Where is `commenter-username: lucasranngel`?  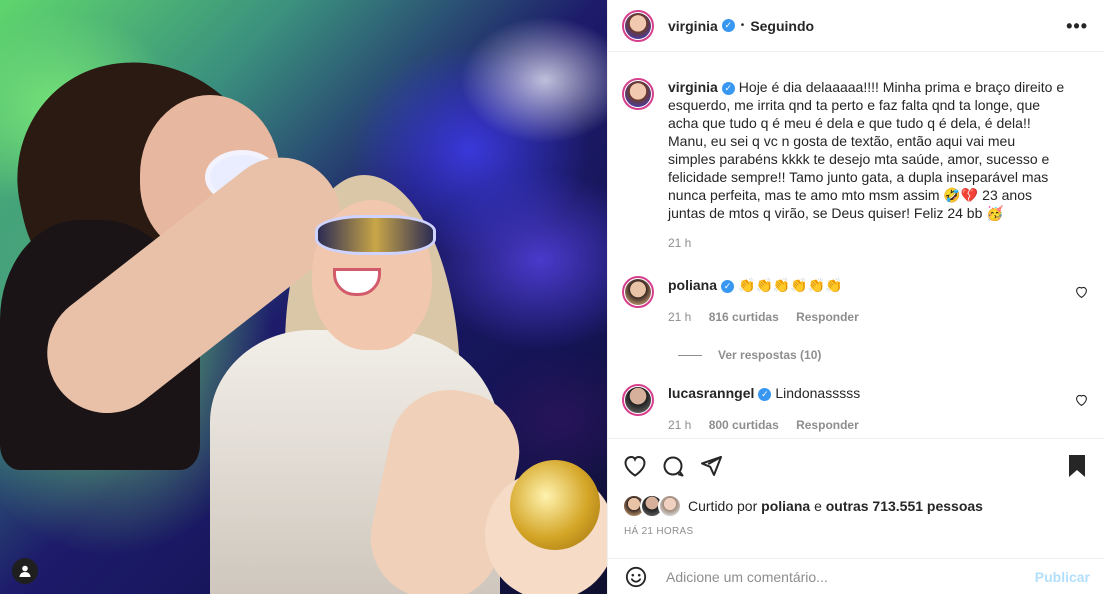
commenter-username: lucasranngel is located at coordinates (711, 393).